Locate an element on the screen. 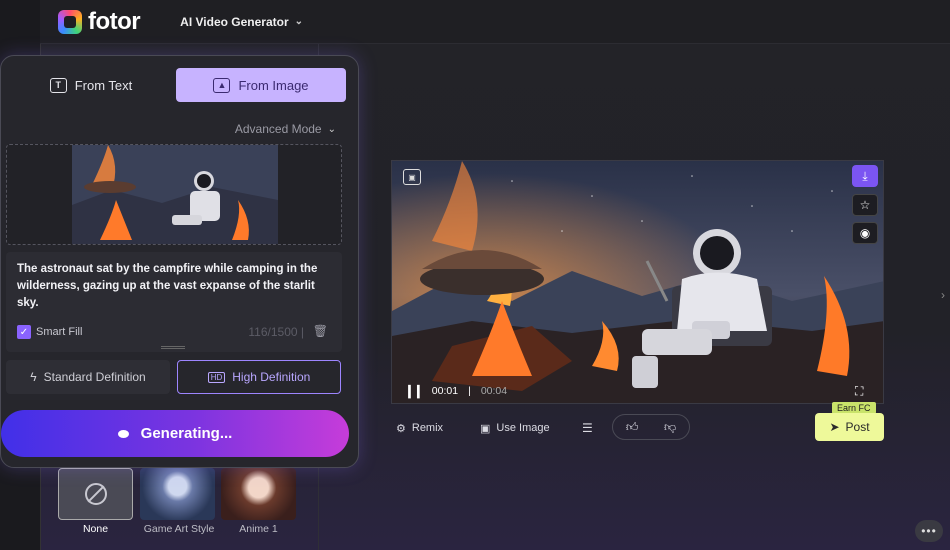 This screenshot has width=950, height=550. fotor-logo: fotor is located at coordinates (99, 21).